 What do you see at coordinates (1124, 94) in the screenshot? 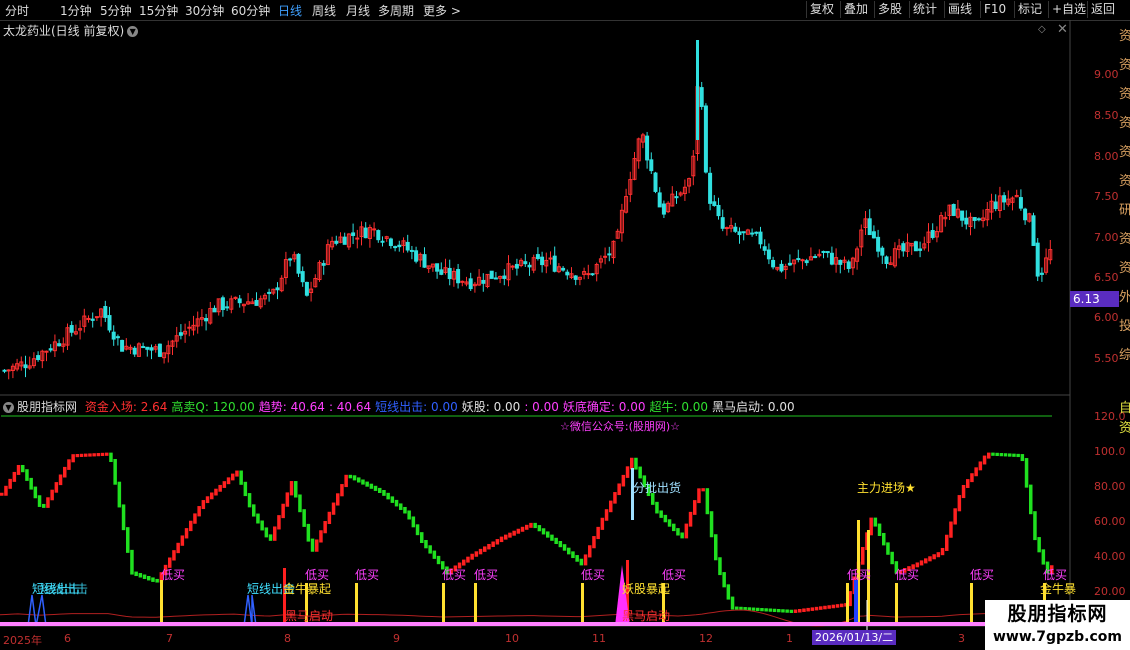
I see `right-info-char: 资` at bounding box center [1124, 94].